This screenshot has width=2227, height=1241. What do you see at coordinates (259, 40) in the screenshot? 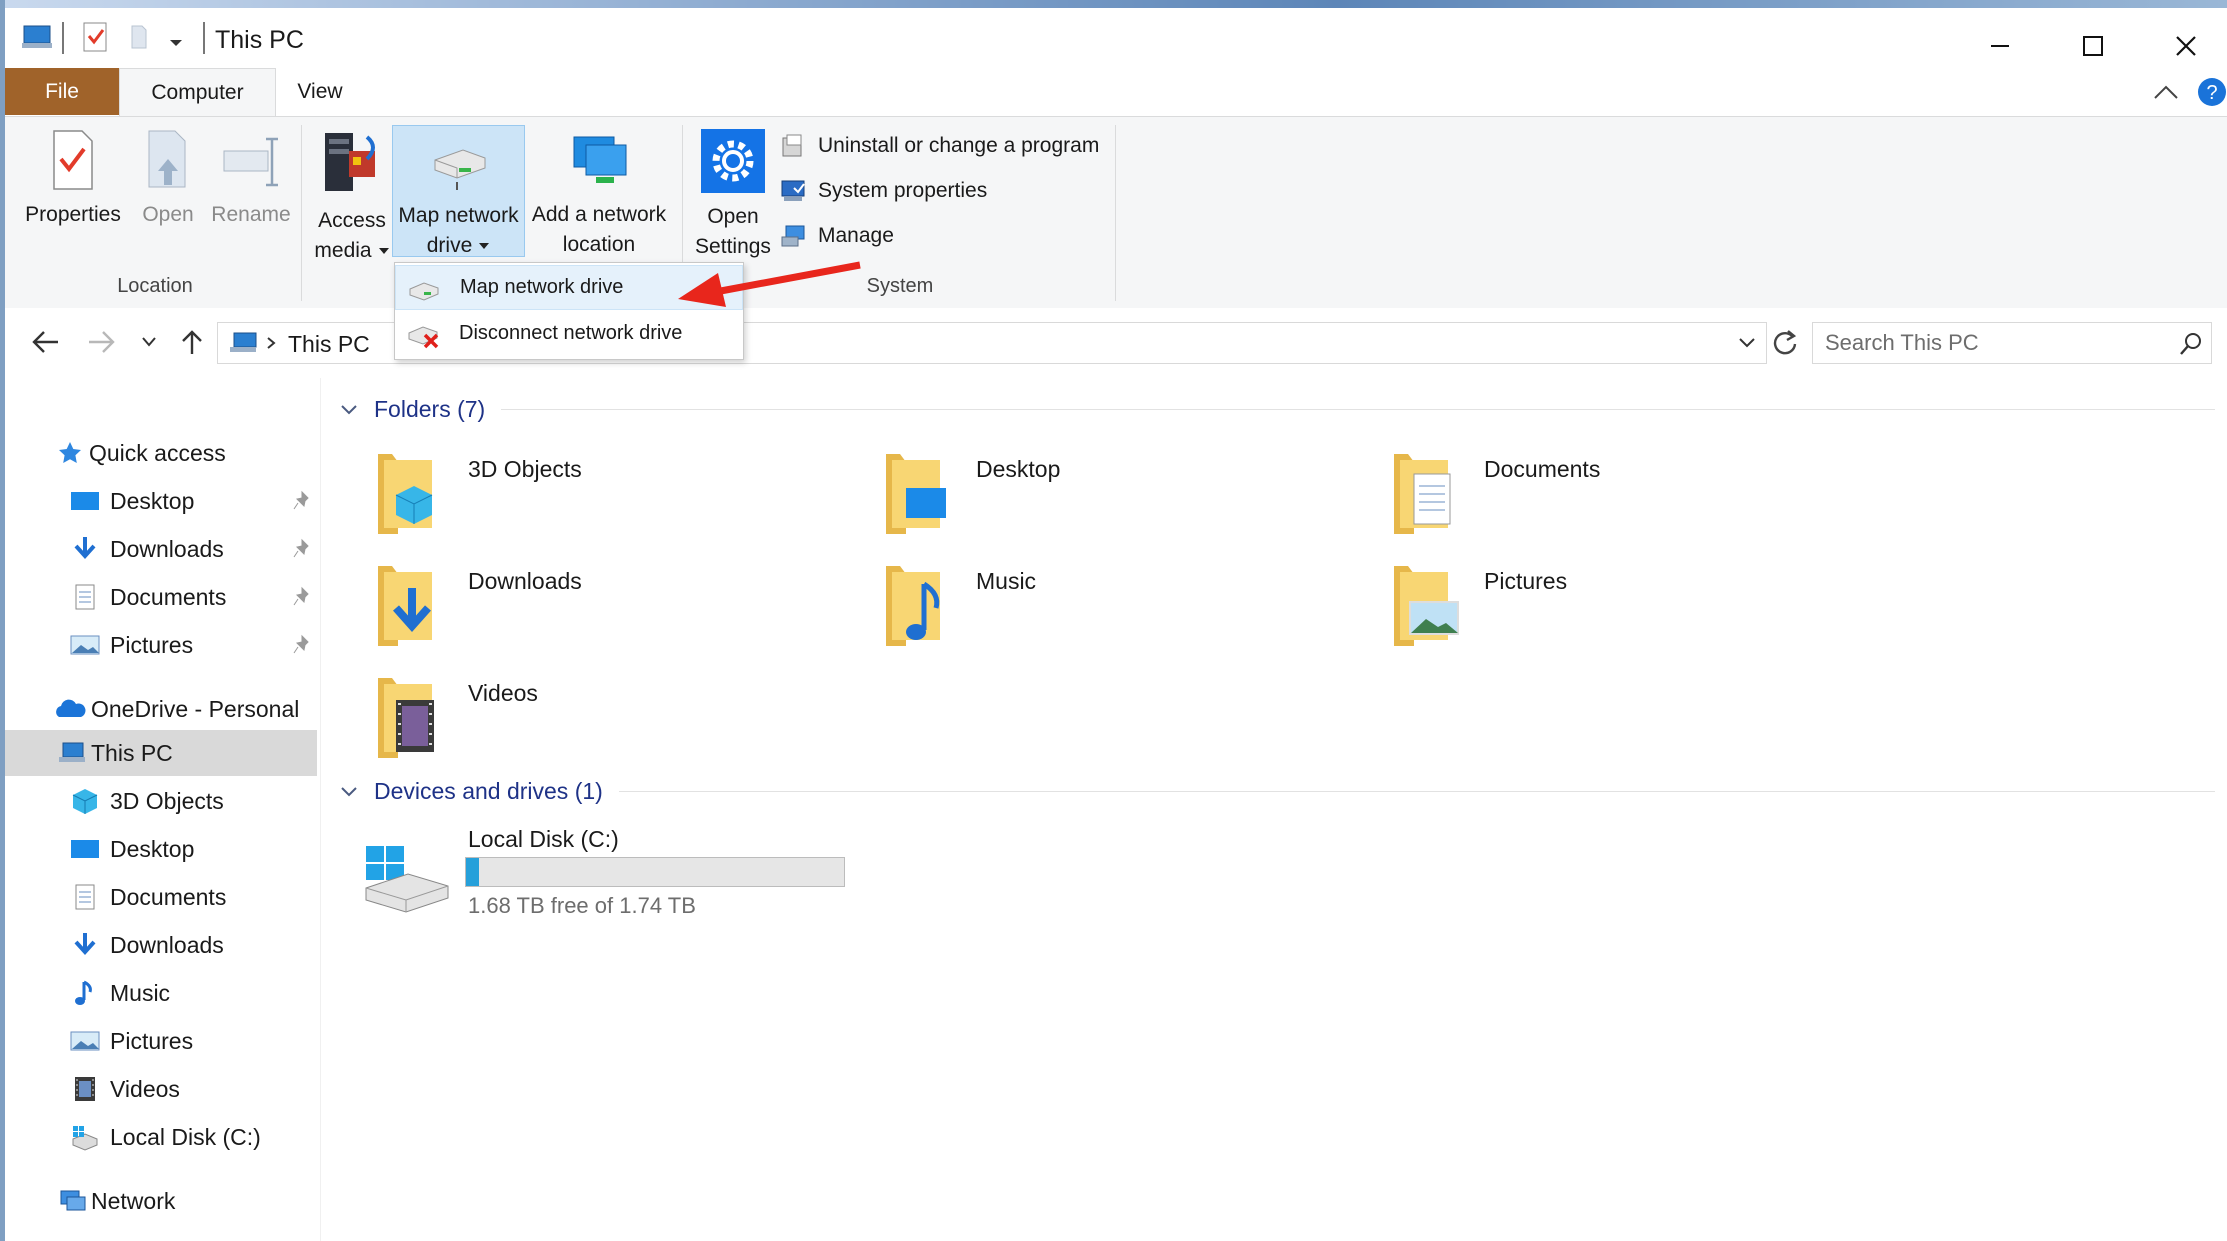
I see `window-title: This PC` at bounding box center [259, 40].